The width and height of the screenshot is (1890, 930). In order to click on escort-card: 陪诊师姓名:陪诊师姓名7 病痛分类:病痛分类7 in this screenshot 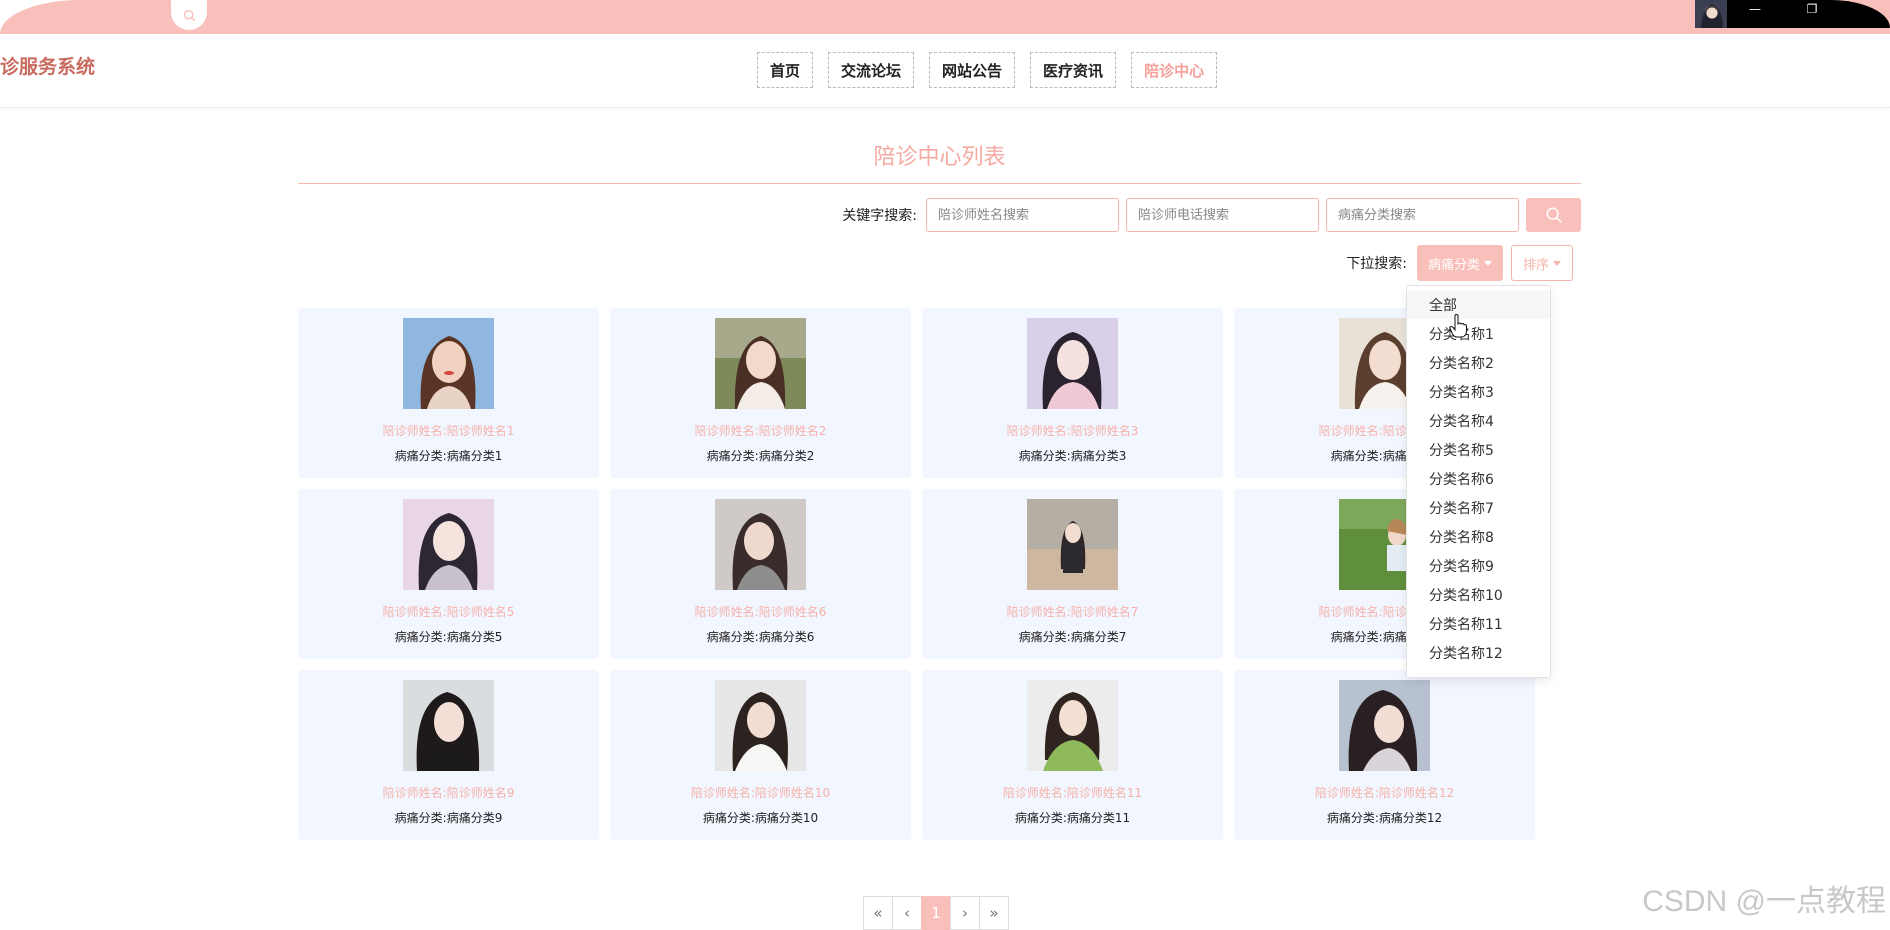, I will do `click(1072, 574)`.